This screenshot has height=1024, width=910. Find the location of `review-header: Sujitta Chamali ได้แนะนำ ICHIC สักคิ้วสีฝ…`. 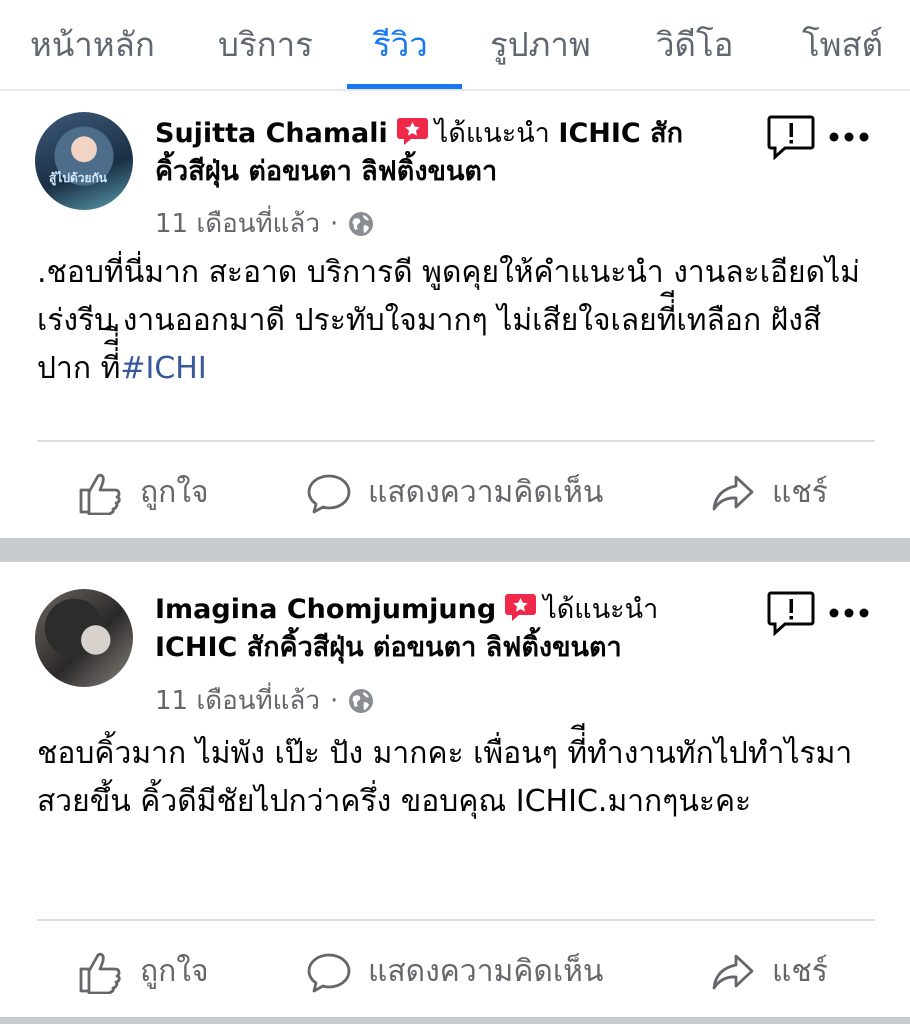

review-header: Sujitta Chamali ได้แนะนำ ICHIC สักคิ้วสีฝ… is located at coordinates (435, 153).